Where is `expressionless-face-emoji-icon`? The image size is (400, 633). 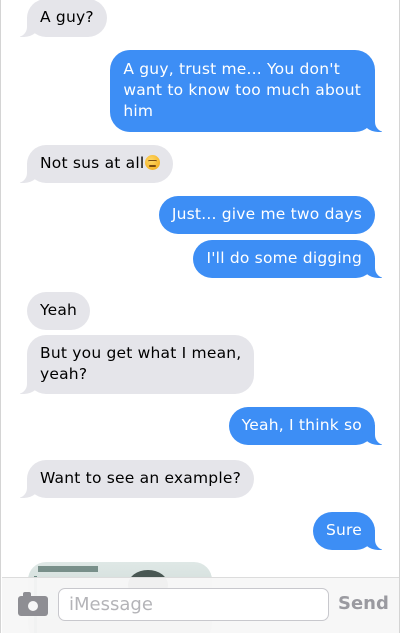 expressionless-face-emoji-icon is located at coordinates (153, 162).